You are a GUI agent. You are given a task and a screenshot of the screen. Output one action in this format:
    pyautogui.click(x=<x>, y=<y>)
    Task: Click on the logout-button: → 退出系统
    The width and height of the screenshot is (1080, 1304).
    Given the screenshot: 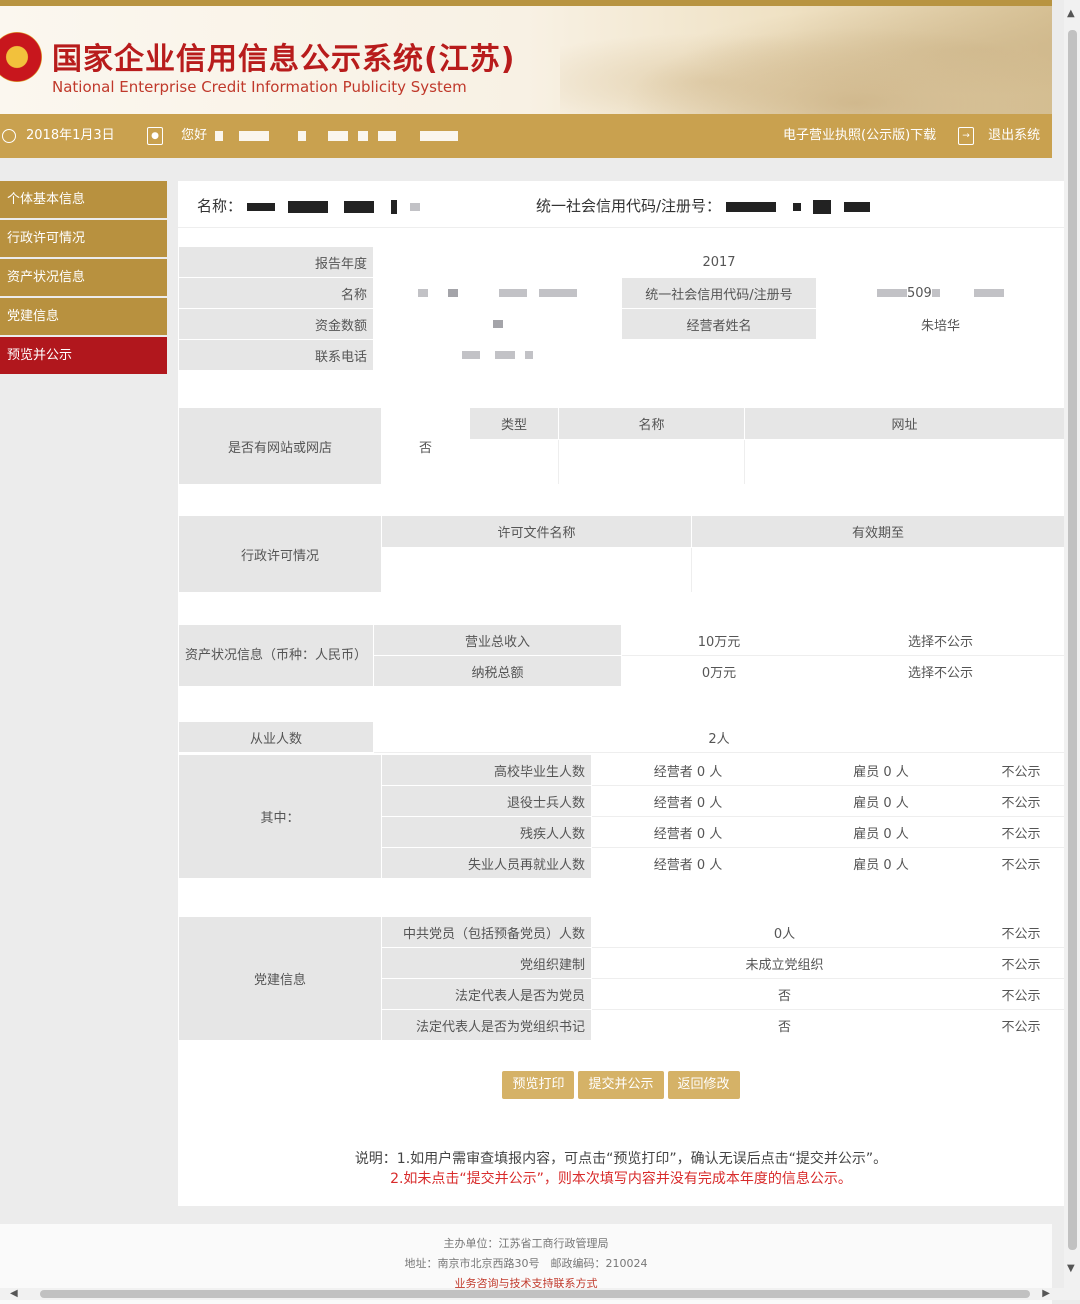 What is the action you would take?
    pyautogui.click(x=999, y=136)
    